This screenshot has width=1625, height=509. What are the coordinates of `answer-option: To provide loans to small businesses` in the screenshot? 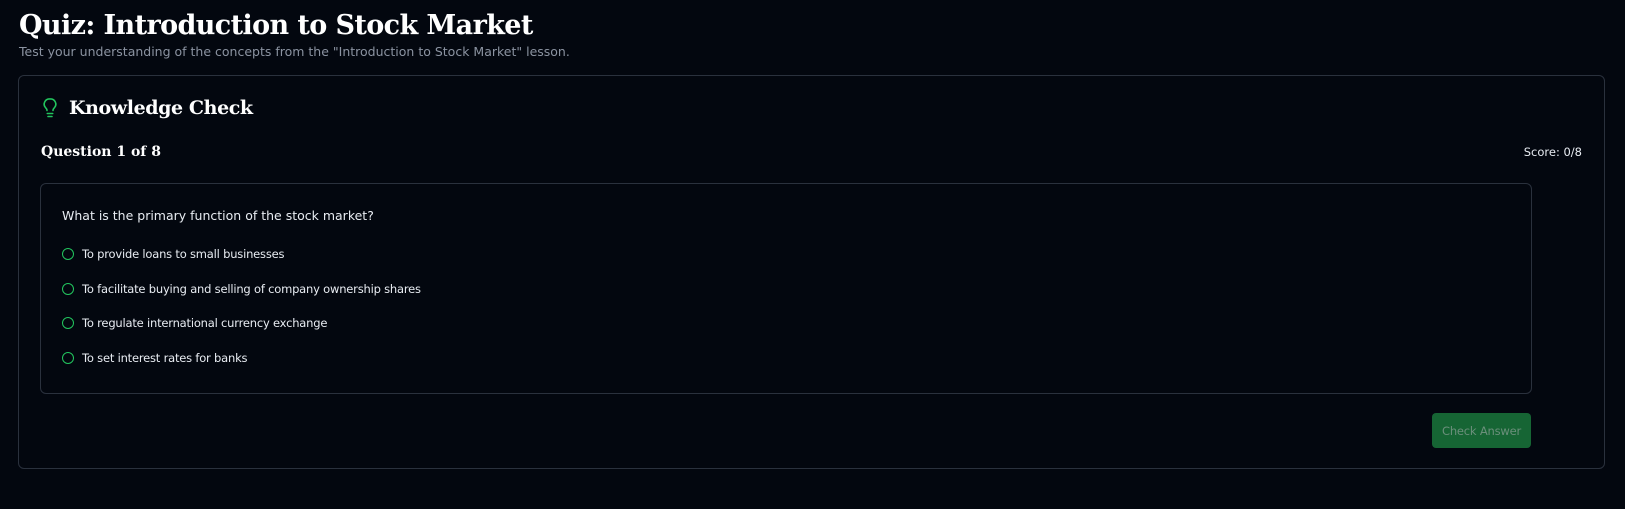 It's located at (241, 254).